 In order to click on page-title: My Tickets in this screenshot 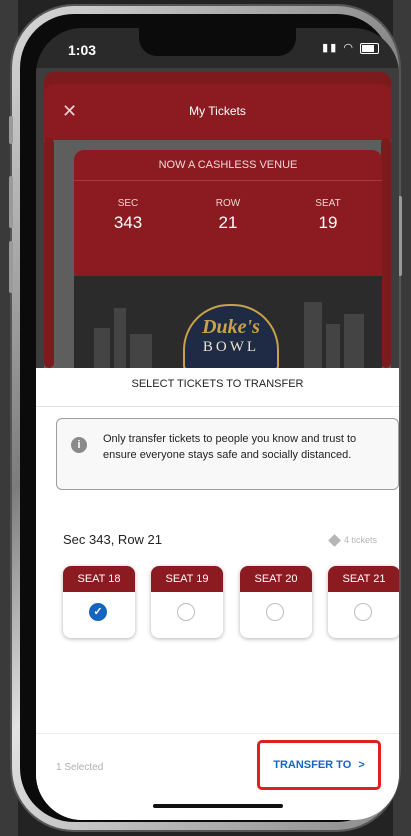, I will do `click(217, 111)`.